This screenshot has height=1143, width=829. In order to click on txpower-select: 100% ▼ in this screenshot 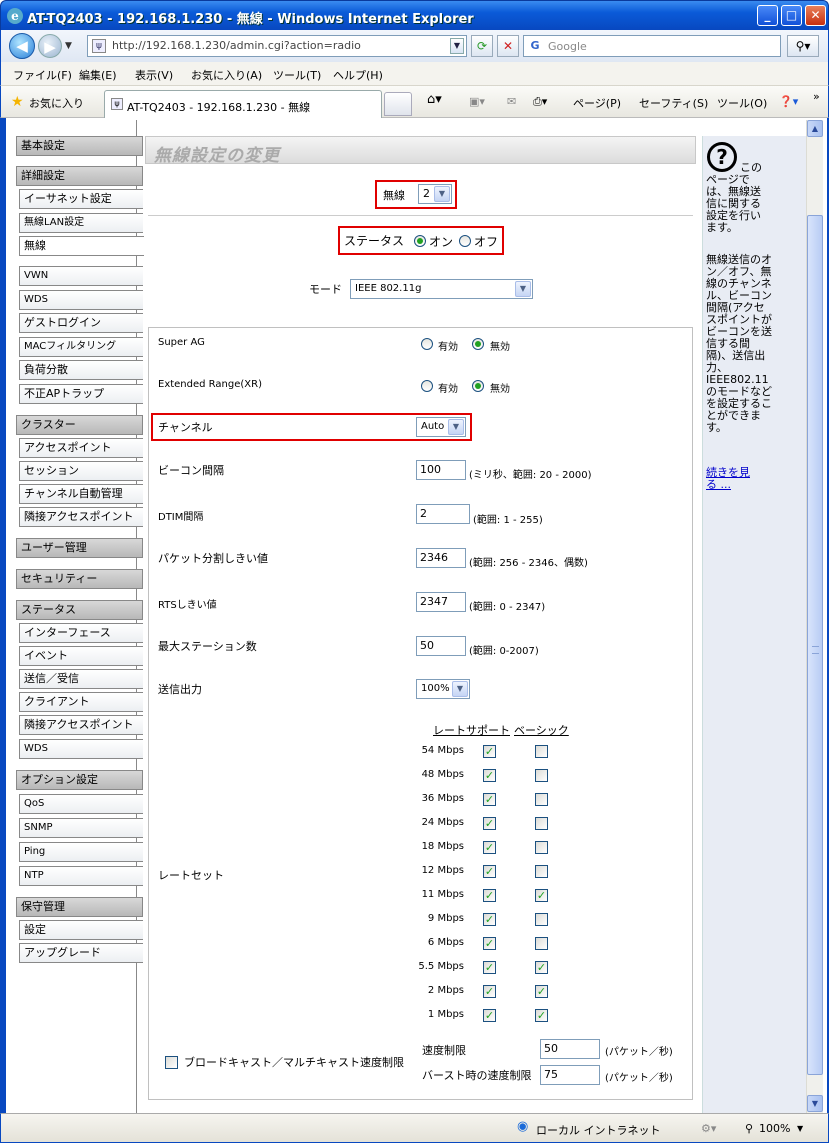, I will do `click(443, 689)`.